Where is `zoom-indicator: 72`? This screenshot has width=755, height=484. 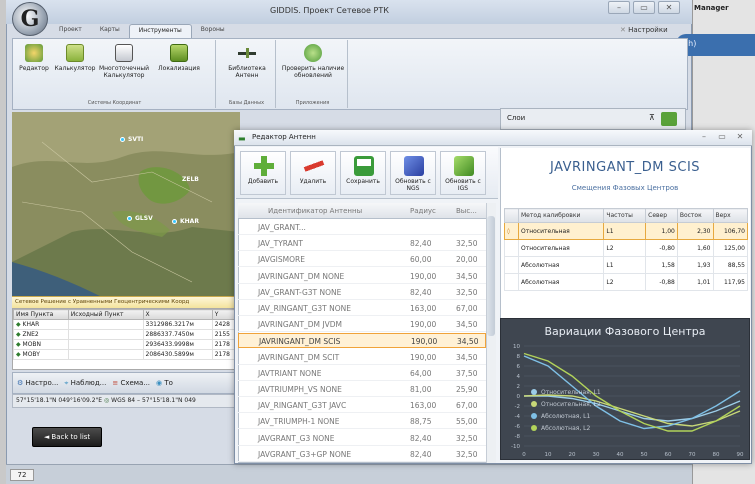
zoom-indicator: 72 is located at coordinates (22, 475).